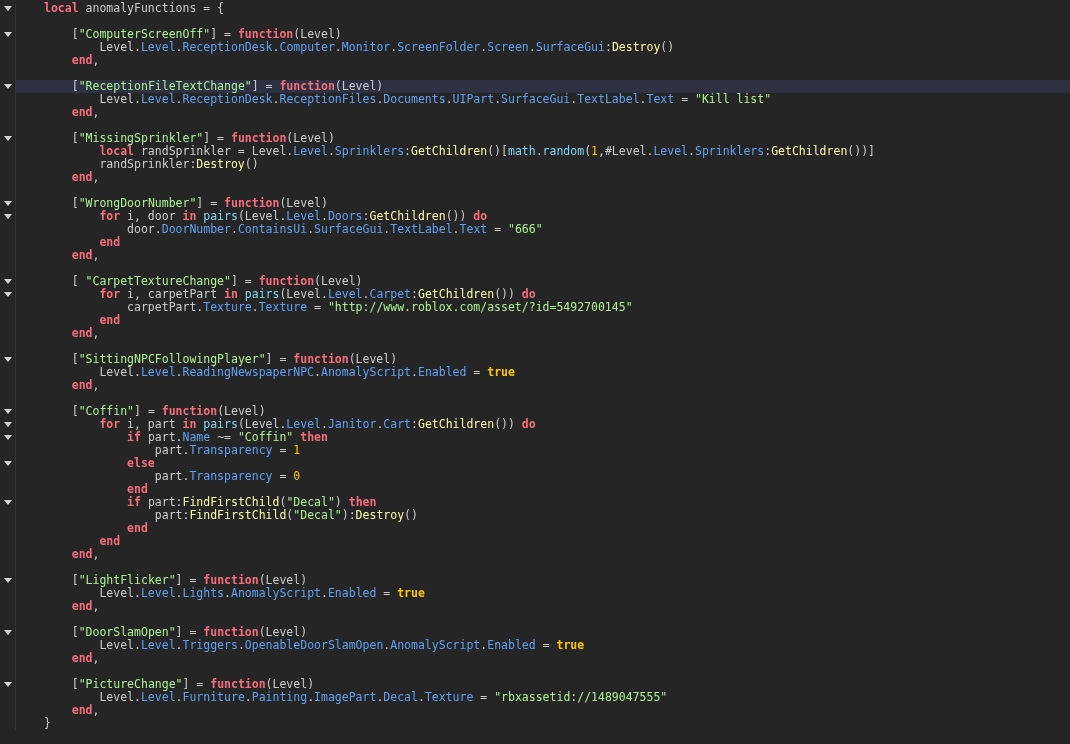  Describe the element at coordinates (227, 86) in the screenshot. I see `code-line: ["ReceptionFileTextChange"] = function(Level)` at that location.